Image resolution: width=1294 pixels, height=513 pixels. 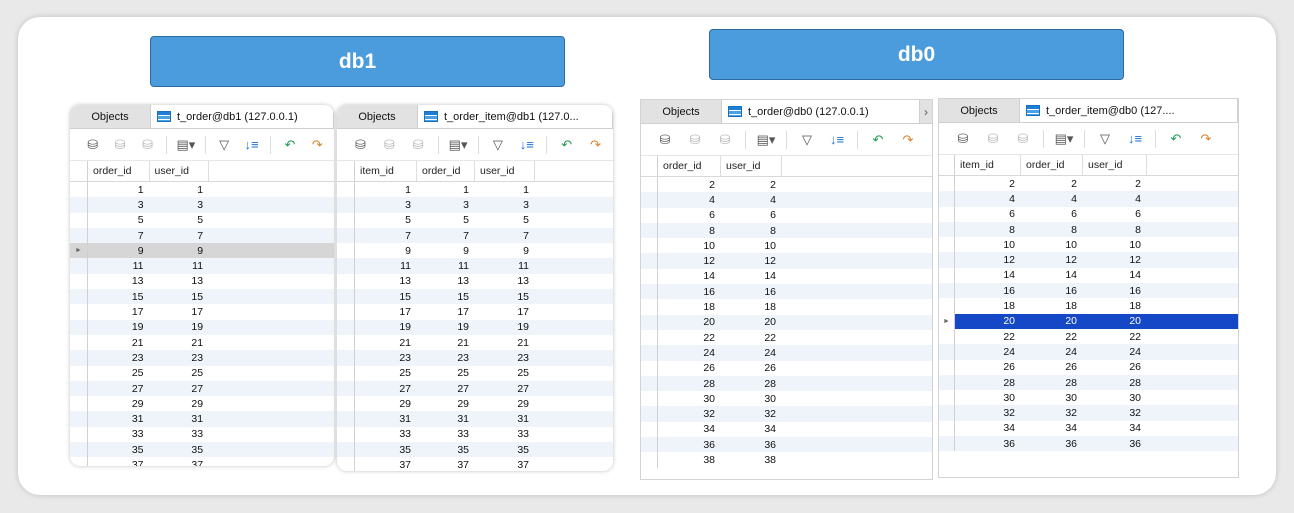 I want to click on cell-item-id: 35, so click(x=386, y=449).